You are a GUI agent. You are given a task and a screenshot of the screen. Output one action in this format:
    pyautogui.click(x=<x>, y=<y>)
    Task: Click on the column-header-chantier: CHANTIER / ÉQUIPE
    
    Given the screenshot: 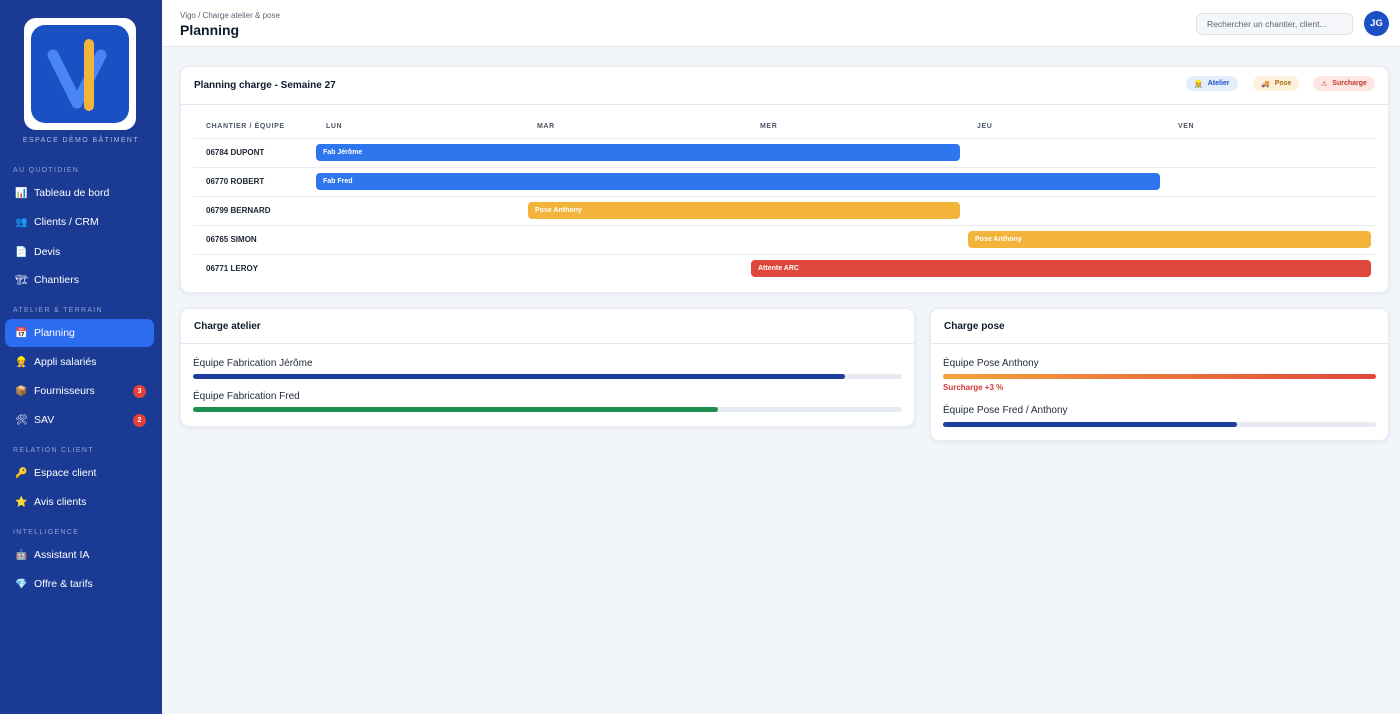 What is the action you would take?
    pyautogui.click(x=245, y=126)
    